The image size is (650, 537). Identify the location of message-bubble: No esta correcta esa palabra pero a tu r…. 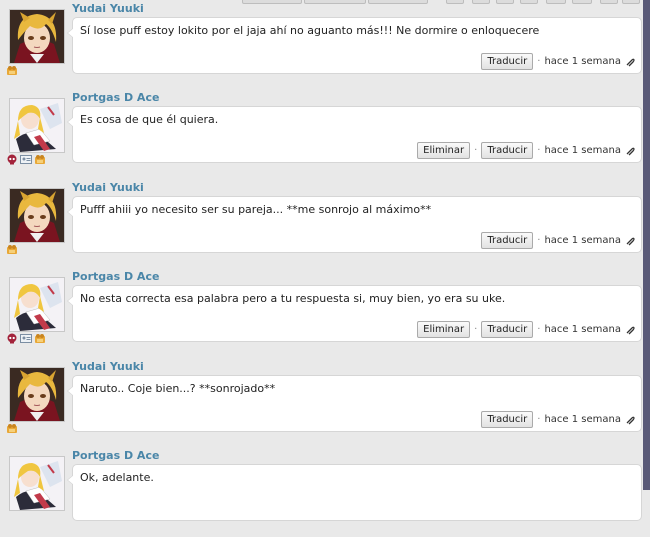
(354, 313).